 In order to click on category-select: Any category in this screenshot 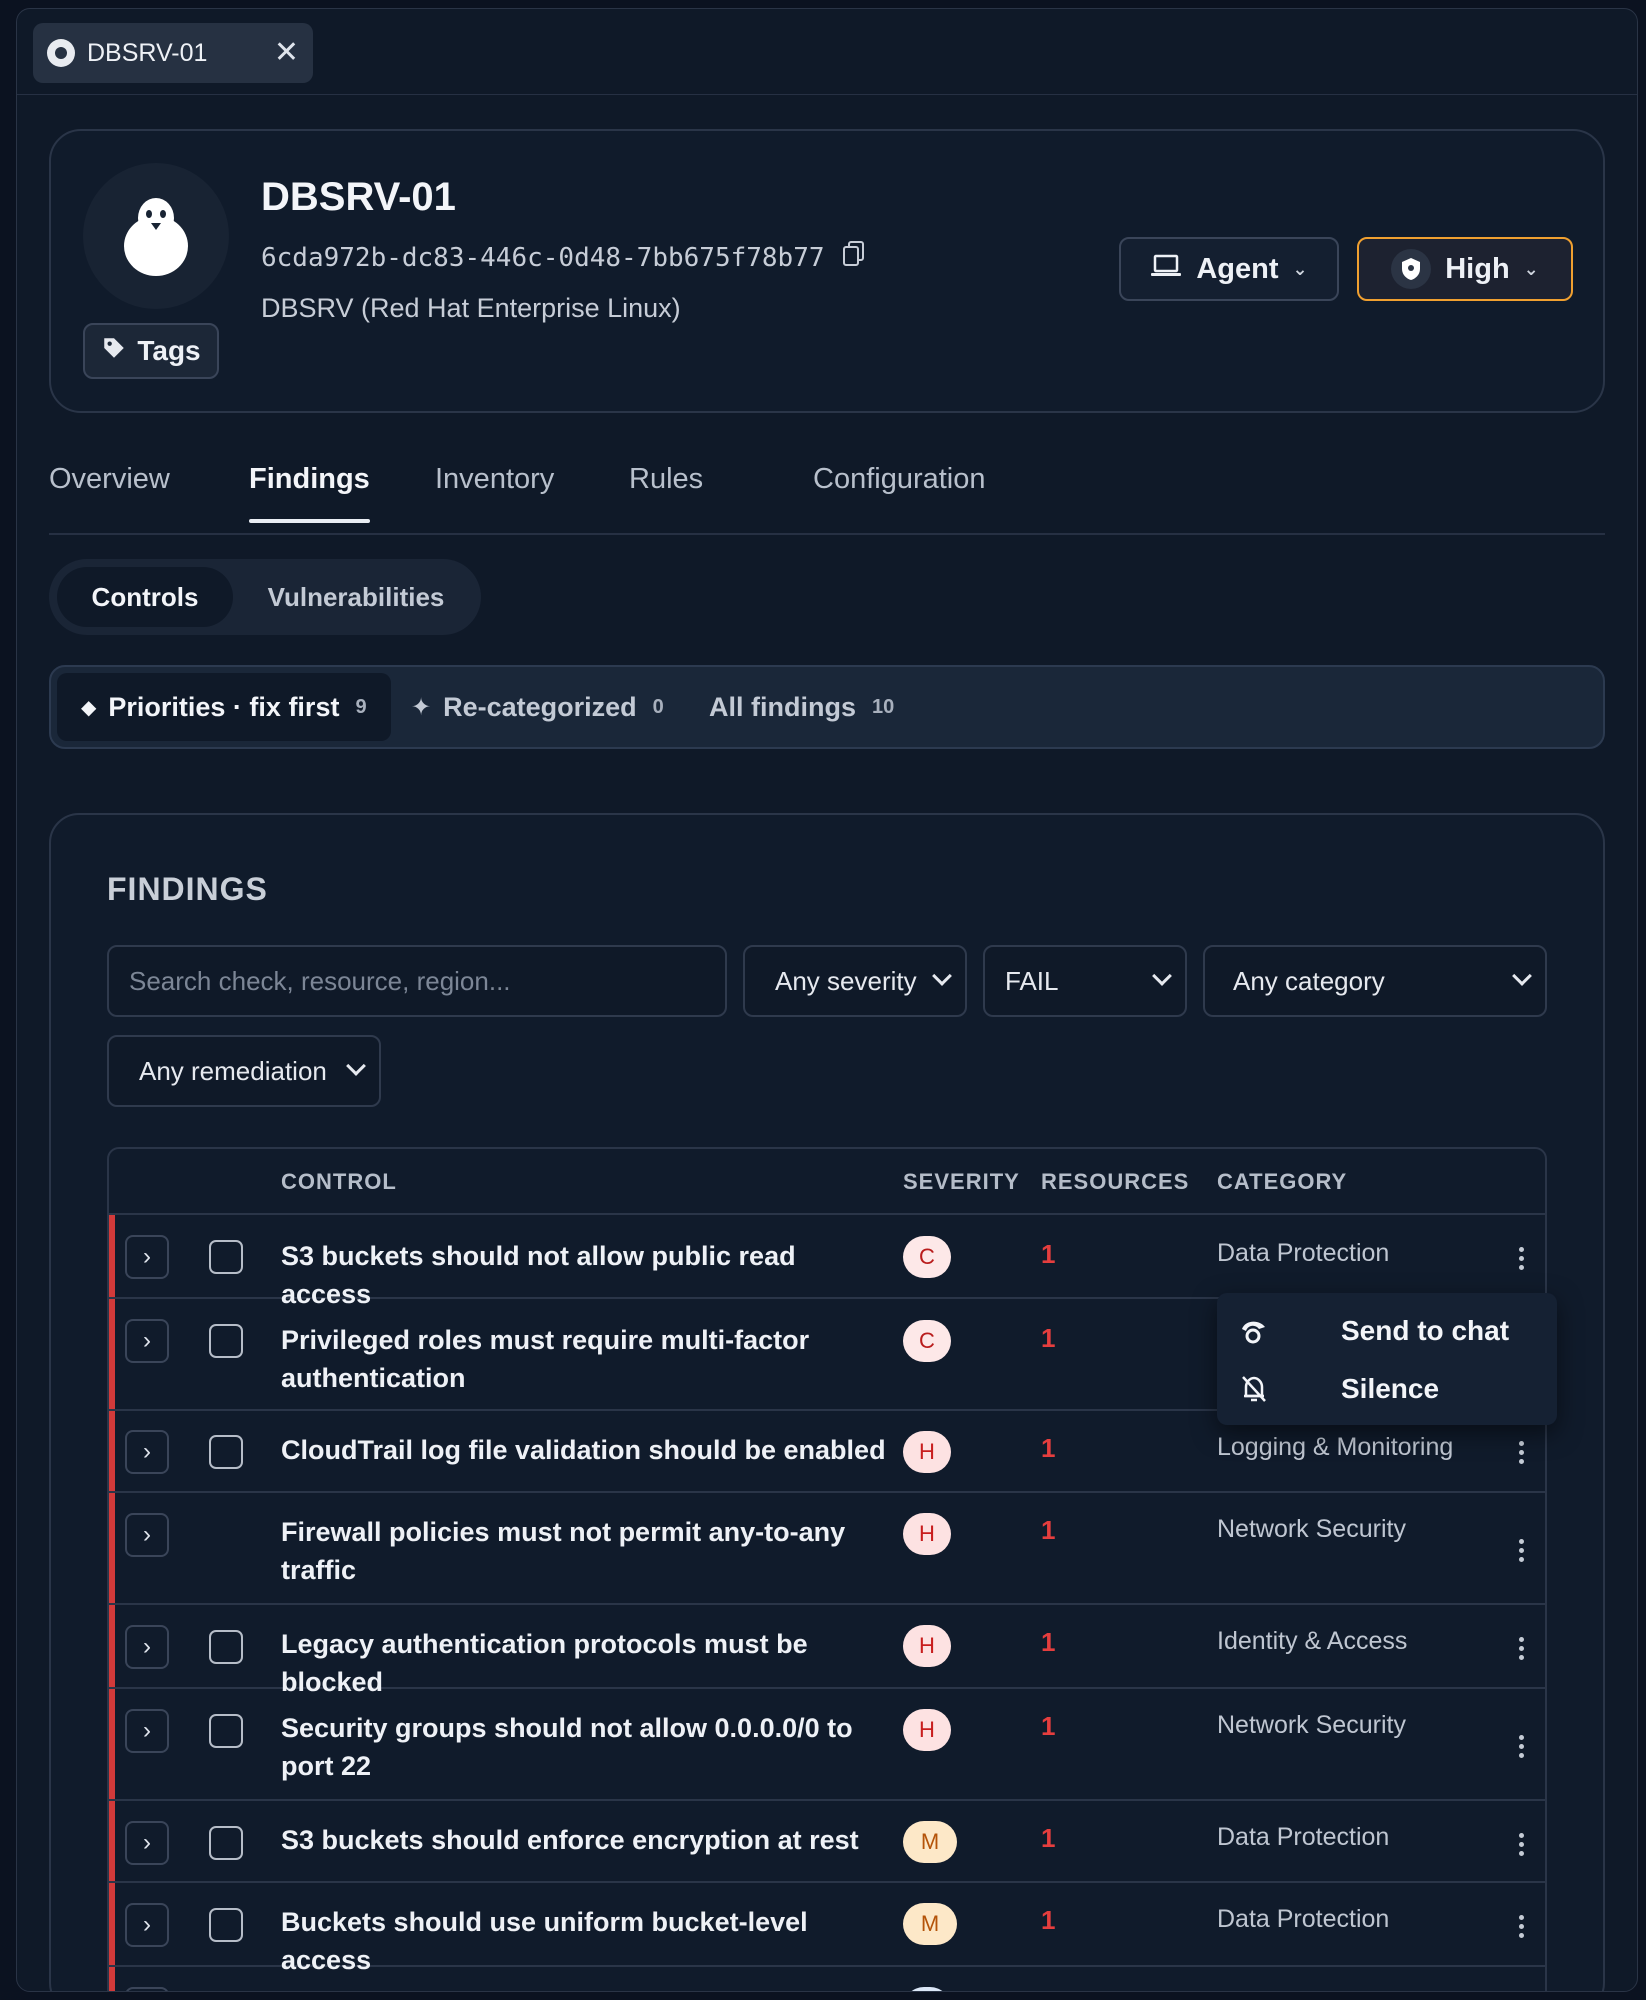, I will do `click(1375, 981)`.